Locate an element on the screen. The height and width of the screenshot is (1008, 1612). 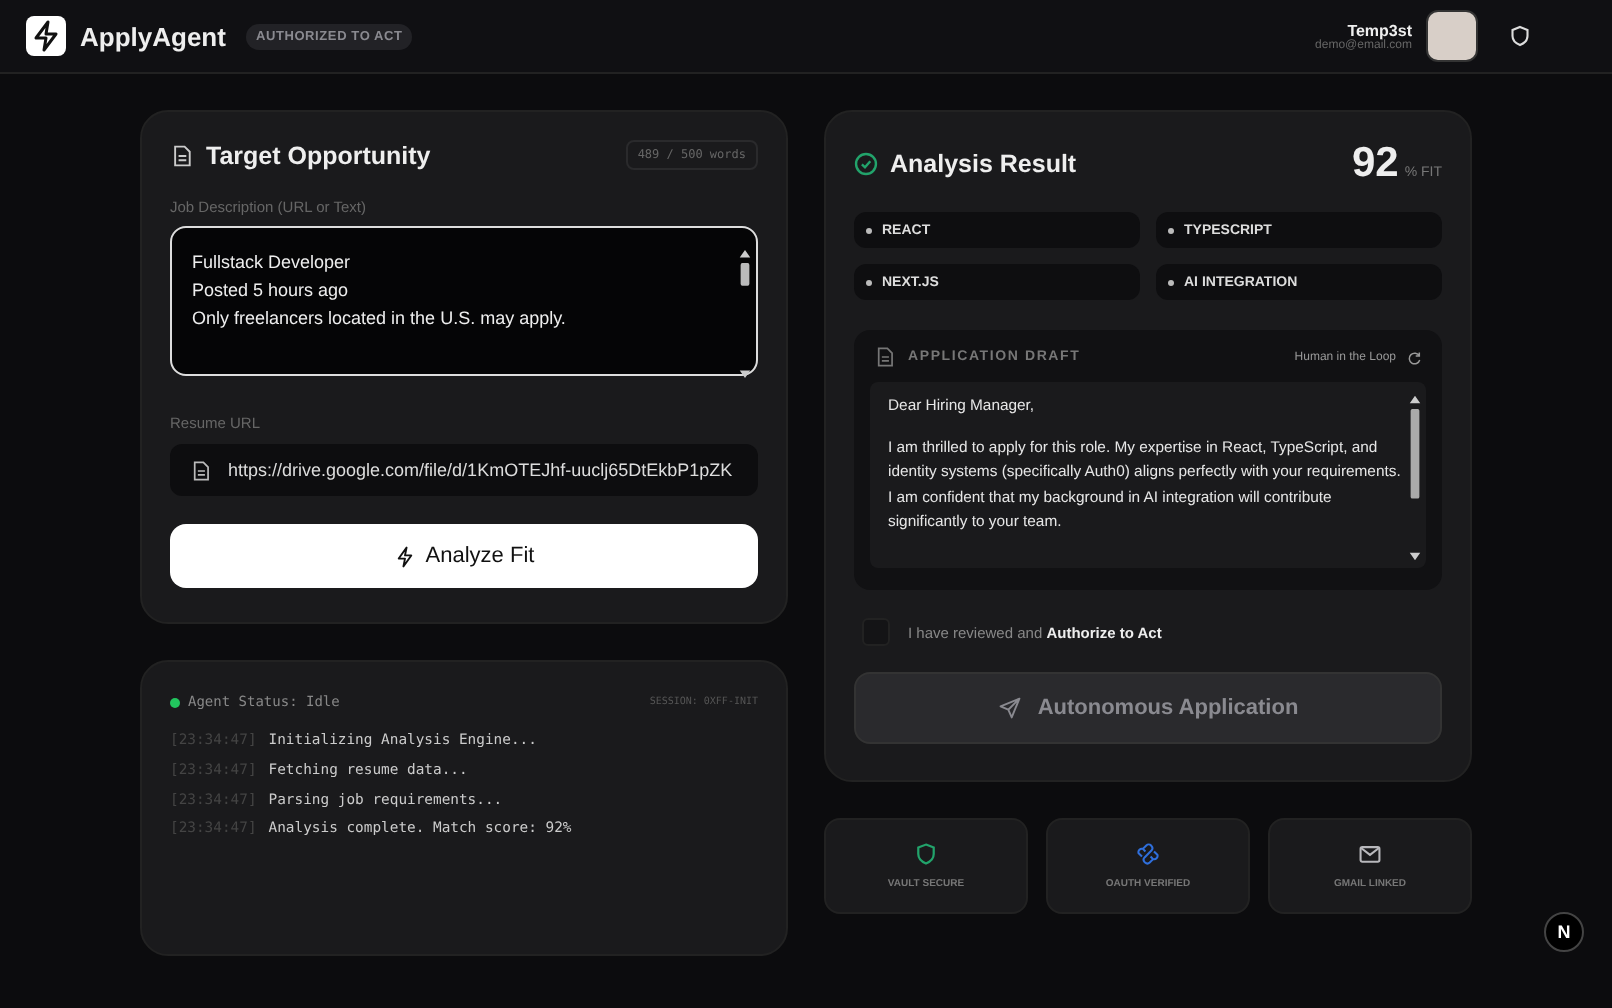
analyze-fit-button: Analyze Fit is located at coordinates (464, 556).